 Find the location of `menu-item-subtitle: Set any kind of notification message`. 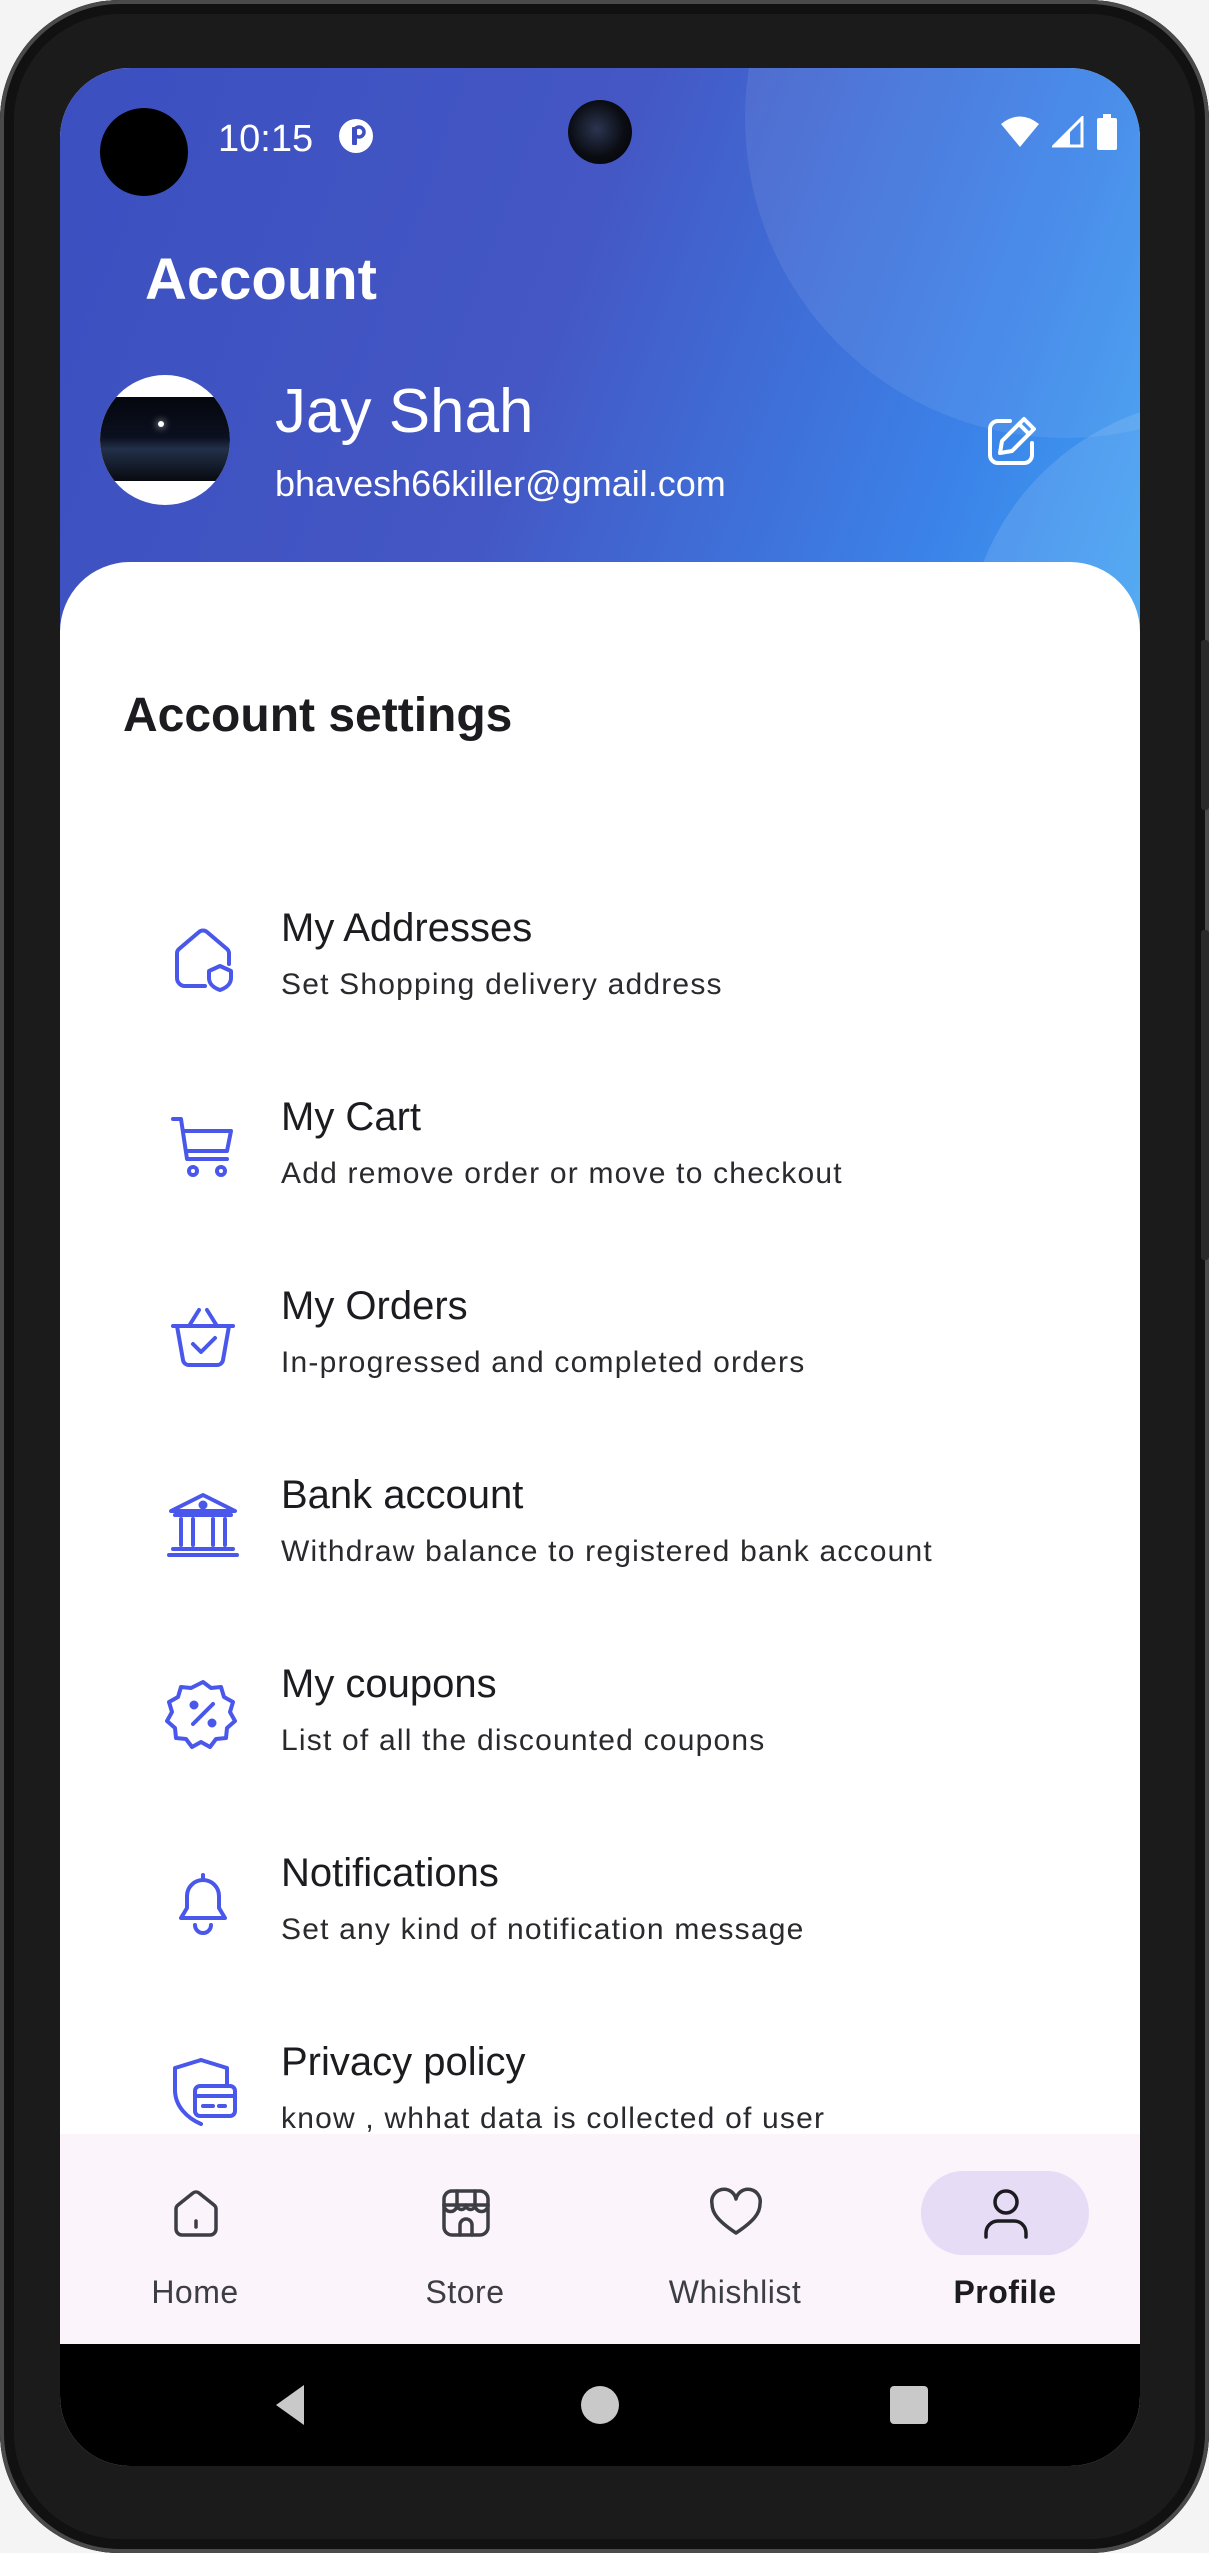

menu-item-subtitle: Set any kind of notification message is located at coordinates (543, 1929).